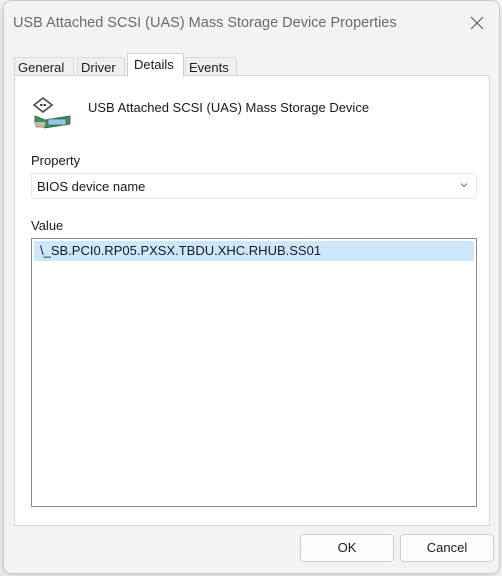 This screenshot has width=502, height=576. Describe the element at coordinates (347, 548) in the screenshot. I see `ok-button: OK` at that location.